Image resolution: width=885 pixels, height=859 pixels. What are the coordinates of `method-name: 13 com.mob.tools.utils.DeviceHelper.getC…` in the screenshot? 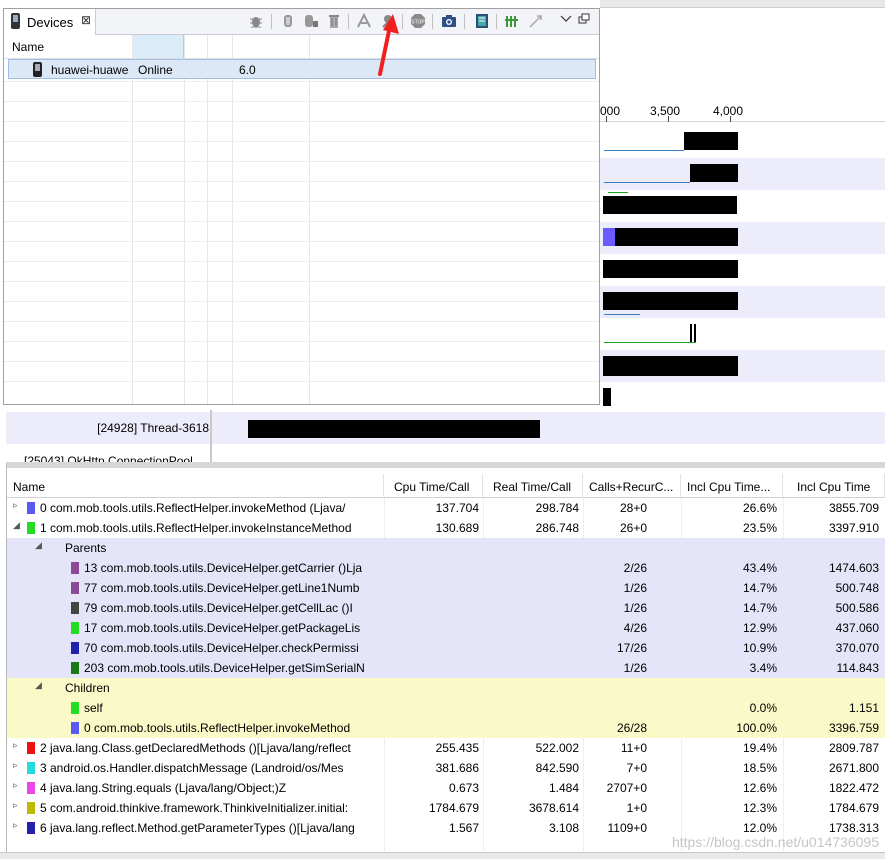 It's located at (223, 568).